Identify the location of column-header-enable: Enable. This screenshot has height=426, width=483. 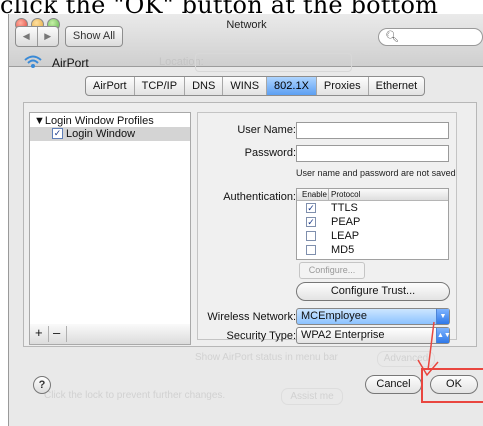
(314, 194).